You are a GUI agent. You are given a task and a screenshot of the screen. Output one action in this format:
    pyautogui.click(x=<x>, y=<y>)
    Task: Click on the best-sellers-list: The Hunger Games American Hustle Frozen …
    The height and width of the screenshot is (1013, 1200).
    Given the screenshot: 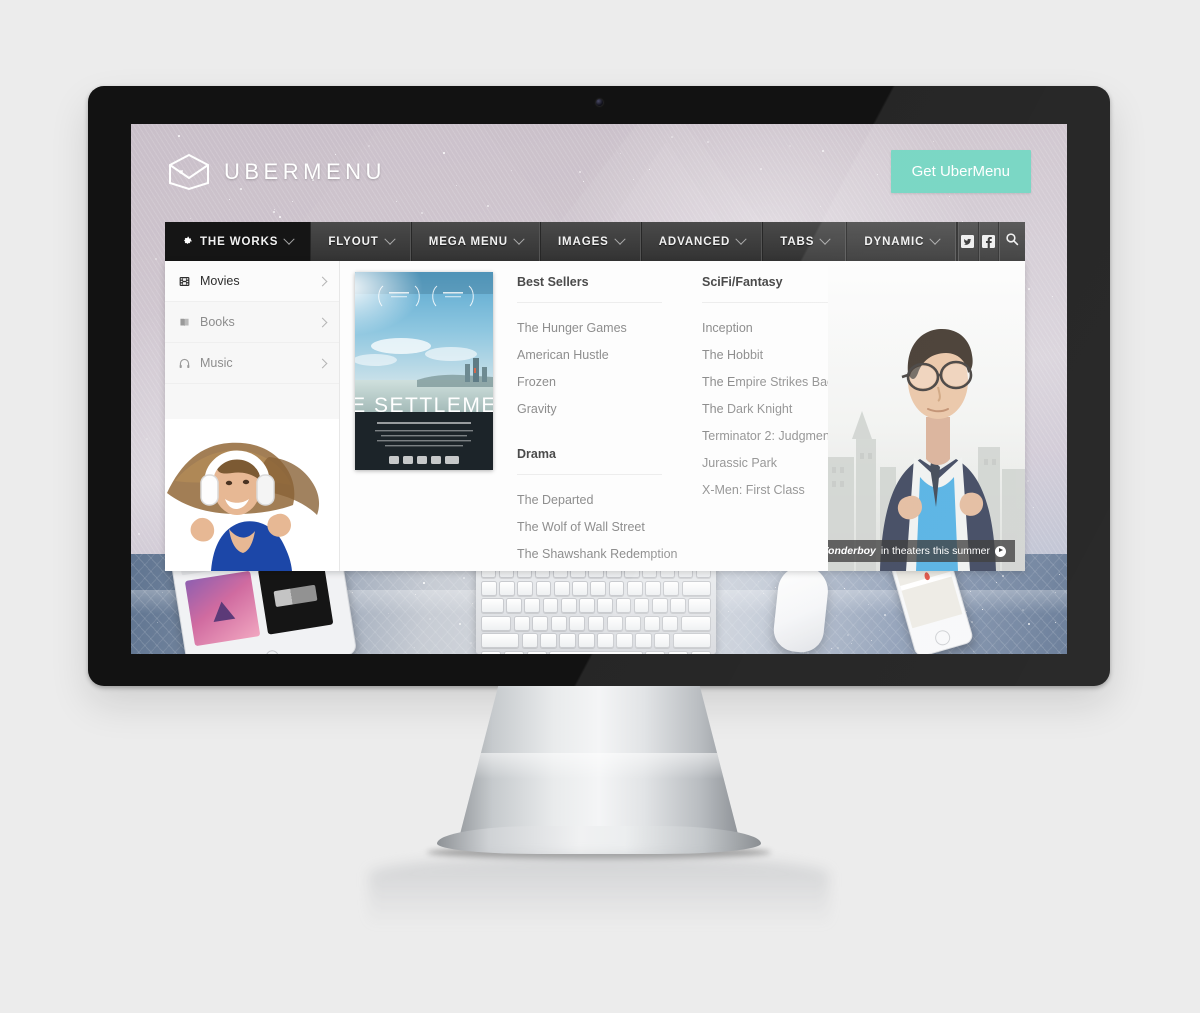 What is the action you would take?
    pyautogui.click(x=589, y=371)
    